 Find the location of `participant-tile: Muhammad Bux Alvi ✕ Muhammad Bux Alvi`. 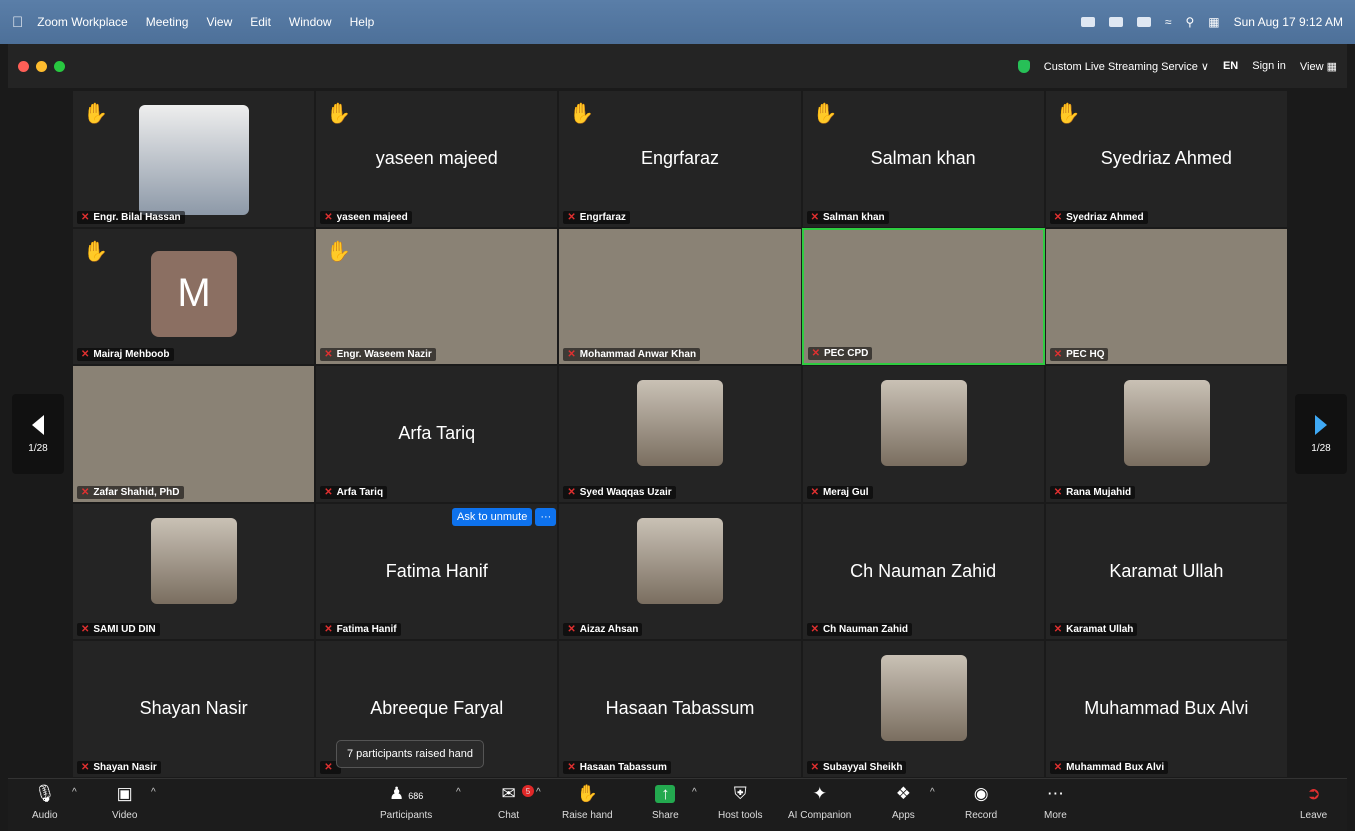

participant-tile: Muhammad Bux Alvi ✕ Muhammad Bux Alvi is located at coordinates (1166, 709).